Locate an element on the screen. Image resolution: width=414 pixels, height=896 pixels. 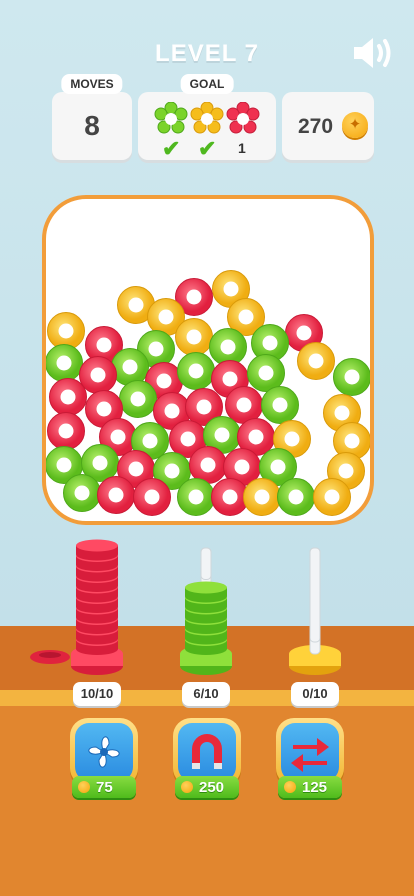
sound-icon is located at coordinates (373, 53).